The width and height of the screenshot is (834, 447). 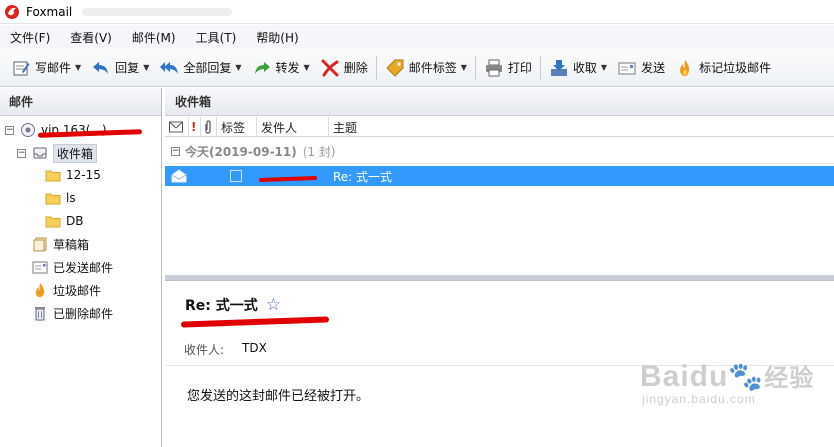 What do you see at coordinates (254, 349) in the screenshot?
I see `recipient-value: TDX` at bounding box center [254, 349].